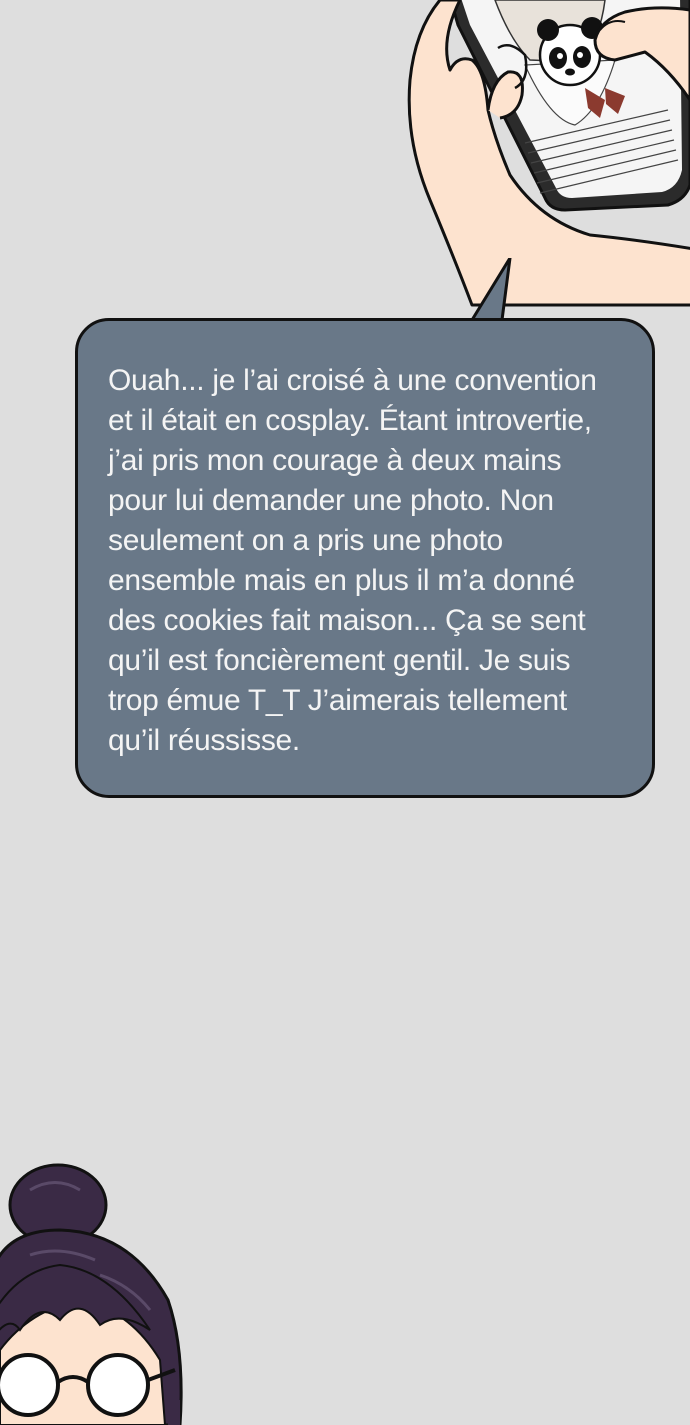 The width and height of the screenshot is (690, 1425). I want to click on girl-with-glasses-illustration, so click(91, 1294).